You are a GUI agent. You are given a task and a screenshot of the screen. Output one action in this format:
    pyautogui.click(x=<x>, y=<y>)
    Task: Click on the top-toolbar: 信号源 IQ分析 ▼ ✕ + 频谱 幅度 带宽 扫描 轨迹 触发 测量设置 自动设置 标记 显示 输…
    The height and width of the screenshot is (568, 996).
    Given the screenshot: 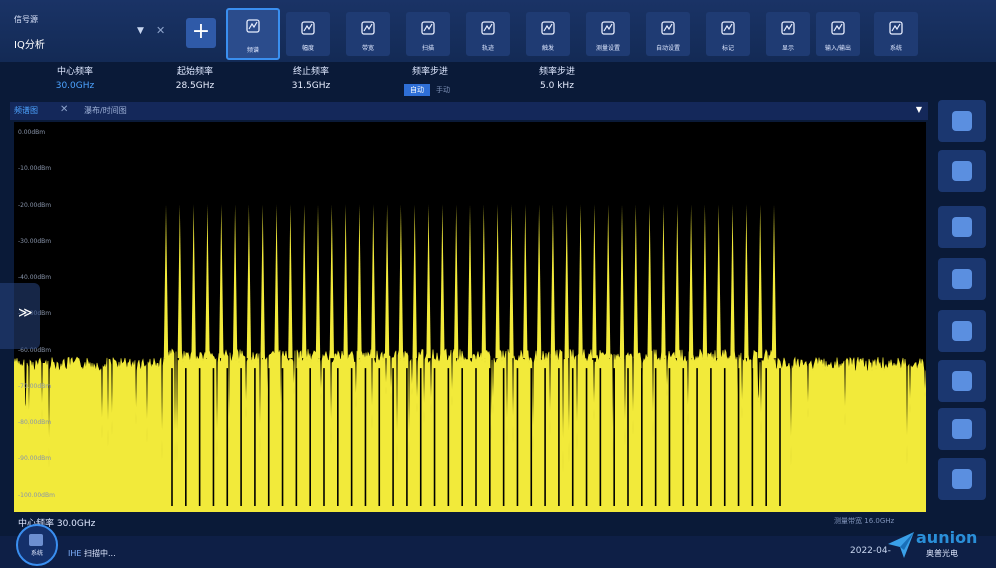 What is the action you would take?
    pyautogui.click(x=498, y=31)
    